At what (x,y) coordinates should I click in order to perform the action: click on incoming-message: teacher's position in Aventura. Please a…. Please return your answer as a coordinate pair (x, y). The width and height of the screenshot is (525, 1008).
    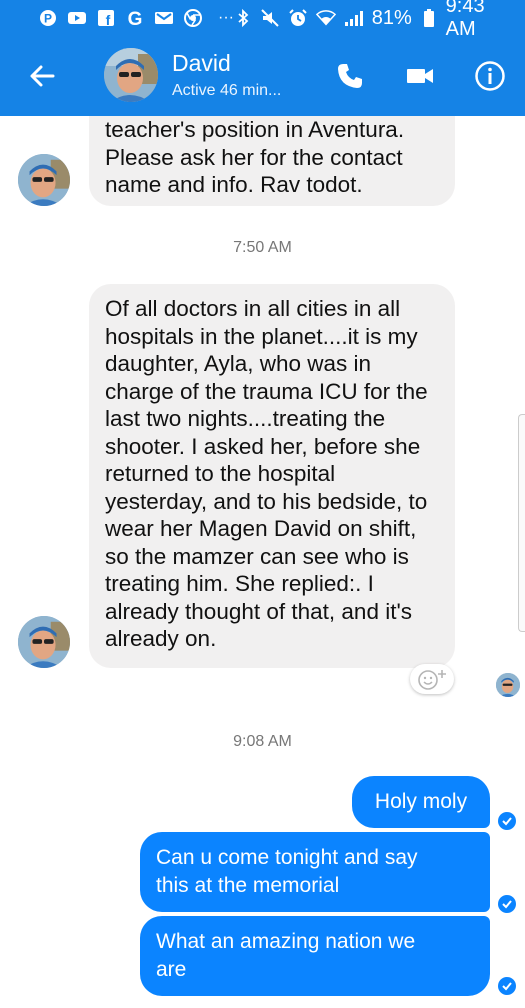
    Looking at the image, I should click on (272, 161).